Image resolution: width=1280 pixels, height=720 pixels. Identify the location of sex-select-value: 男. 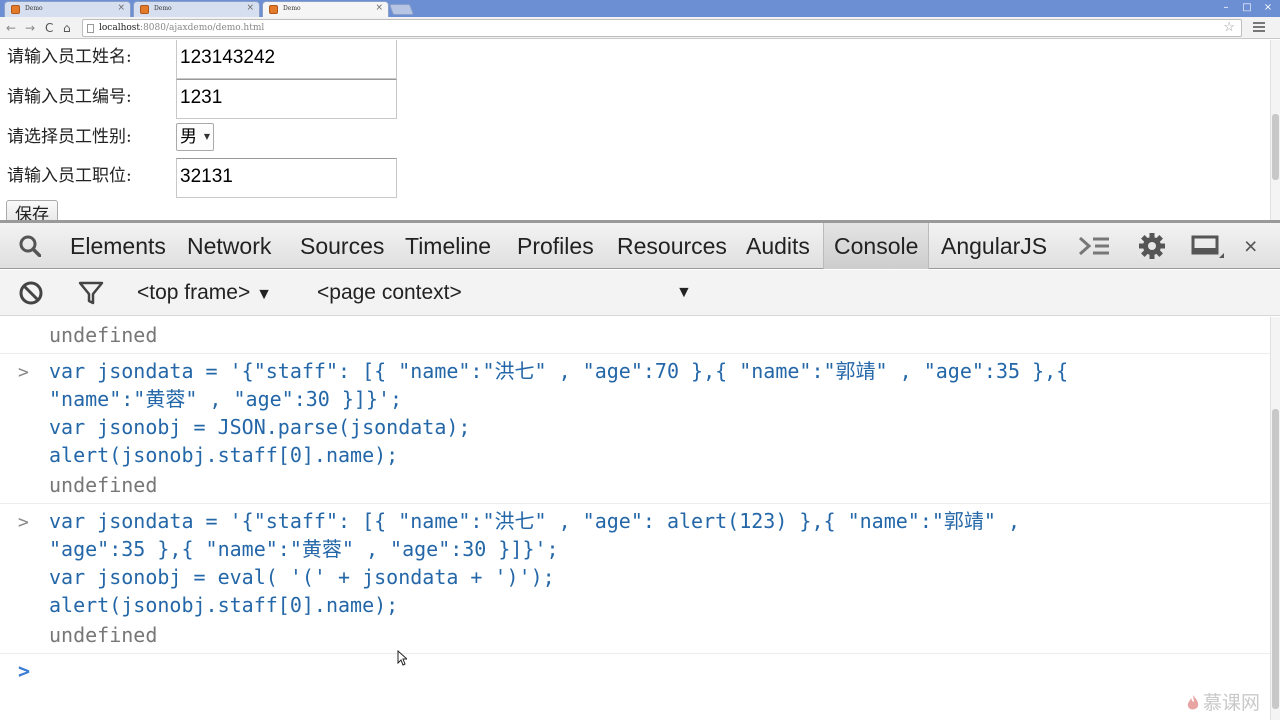
(188, 137).